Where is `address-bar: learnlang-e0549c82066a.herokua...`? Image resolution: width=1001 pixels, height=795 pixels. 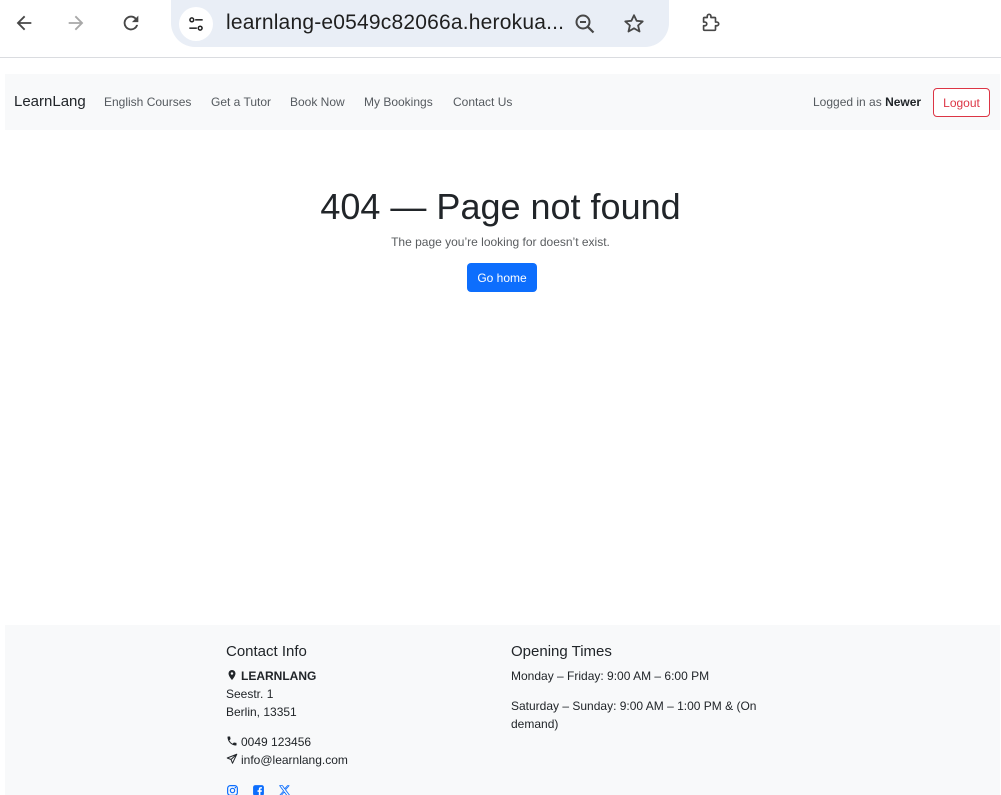
address-bar: learnlang-e0549c82066a.herokua... is located at coordinates (420, 23).